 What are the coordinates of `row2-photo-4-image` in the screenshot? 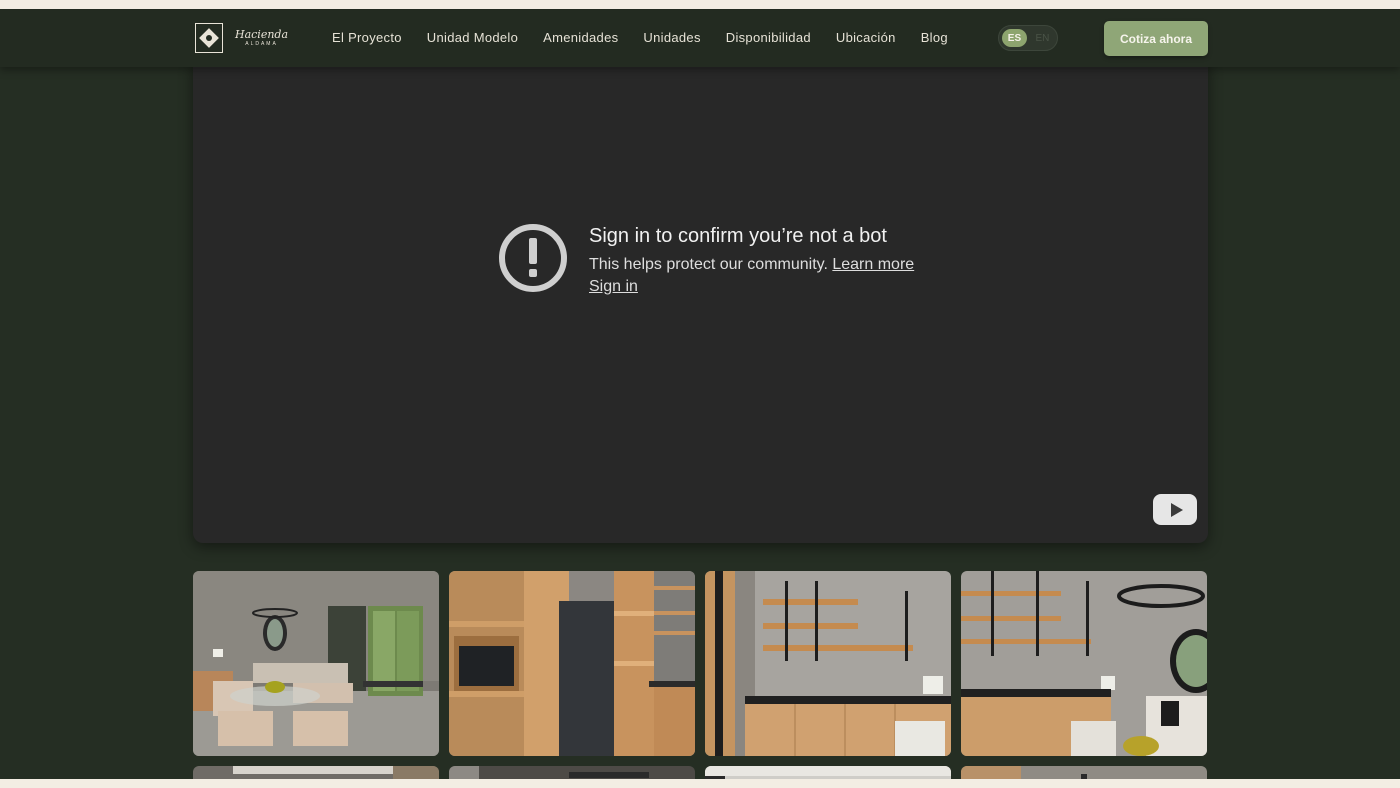 It's located at (1084, 772).